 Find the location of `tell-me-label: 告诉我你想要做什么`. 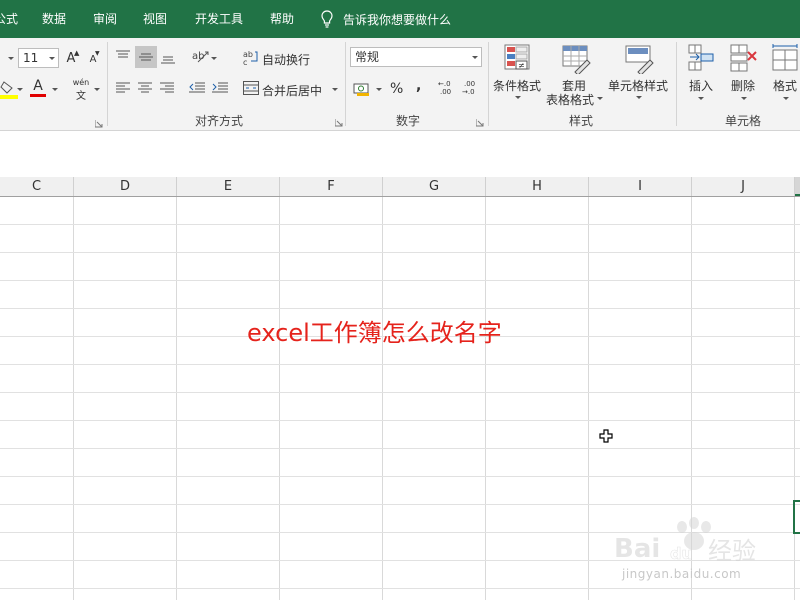

tell-me-label: 告诉我你想要做什么 is located at coordinates (397, 19).